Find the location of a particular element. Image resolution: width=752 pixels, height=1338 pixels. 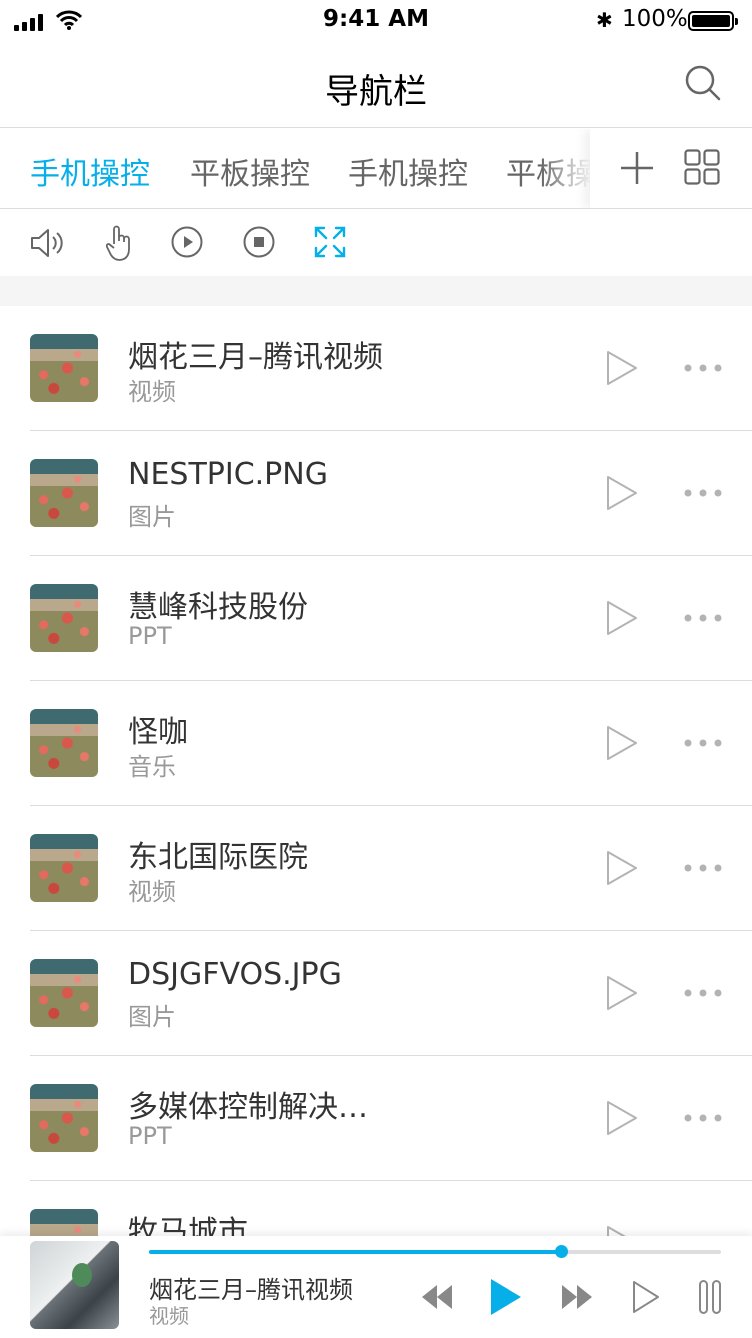

album-cover-image is located at coordinates (74, 1285).